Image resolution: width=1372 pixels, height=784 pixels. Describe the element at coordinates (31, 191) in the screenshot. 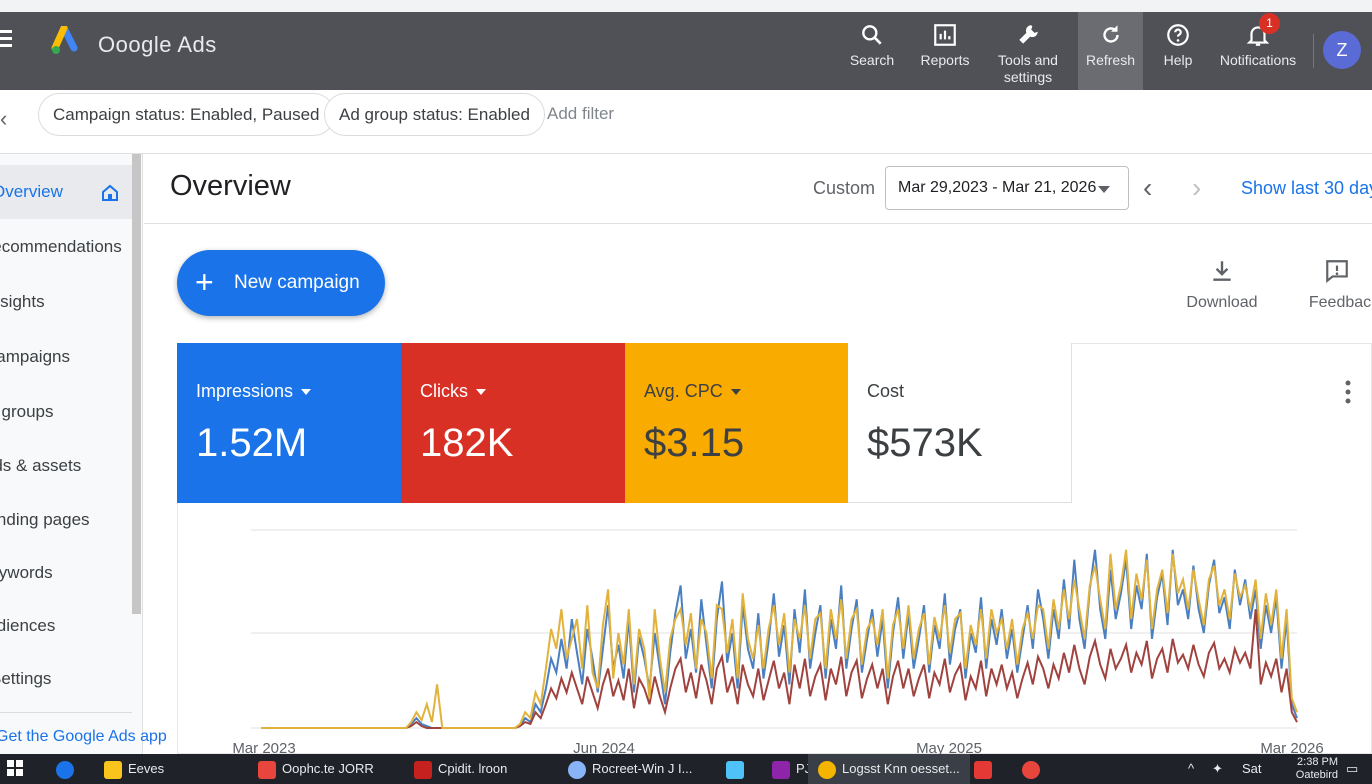

I see `sidebar-item-label: Overview` at that location.